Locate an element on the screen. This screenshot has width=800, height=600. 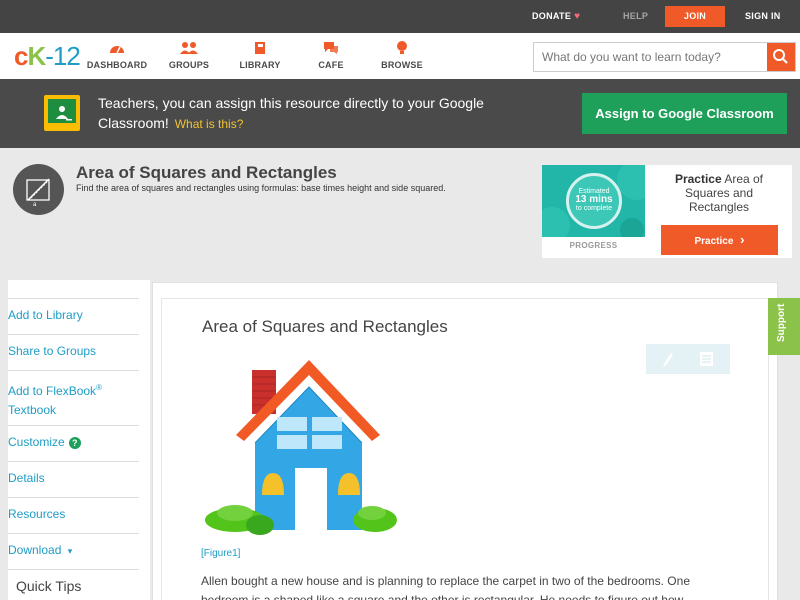
assign-google-classroom-button: Assign to Google Classroom is located at coordinates (684, 113).